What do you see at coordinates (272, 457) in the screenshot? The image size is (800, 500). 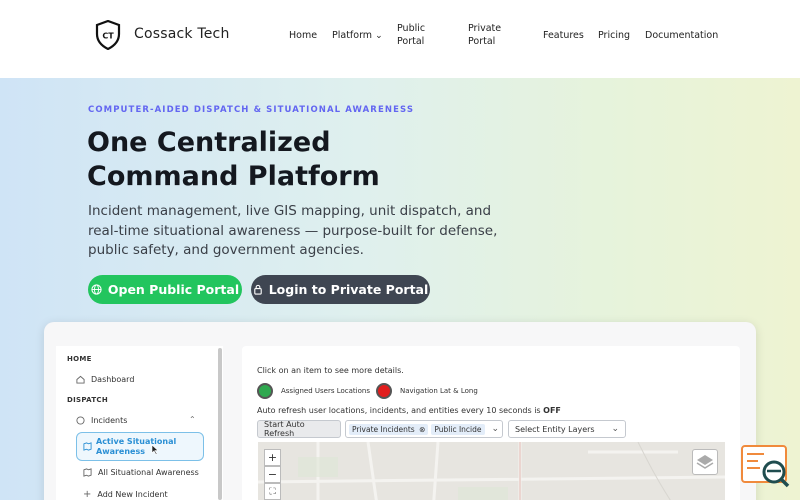 I see `zoom-in-button: +` at bounding box center [272, 457].